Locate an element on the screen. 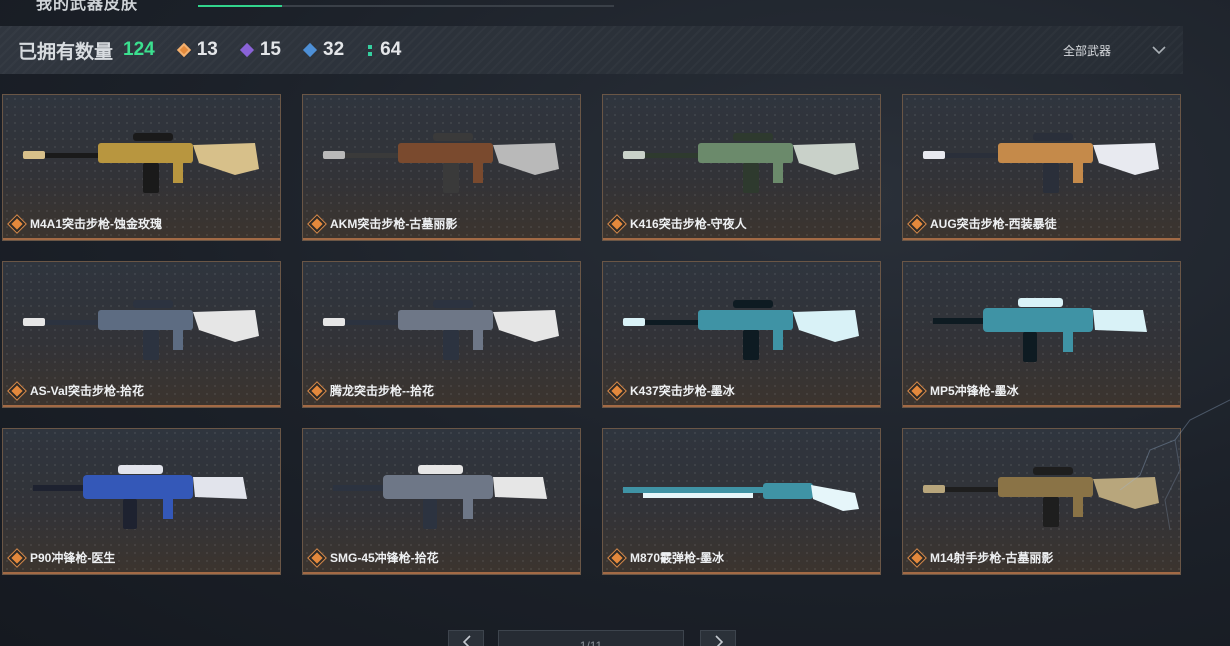 This screenshot has height=646, width=1230. owned-label: 已拥有数量 is located at coordinates (66, 52).